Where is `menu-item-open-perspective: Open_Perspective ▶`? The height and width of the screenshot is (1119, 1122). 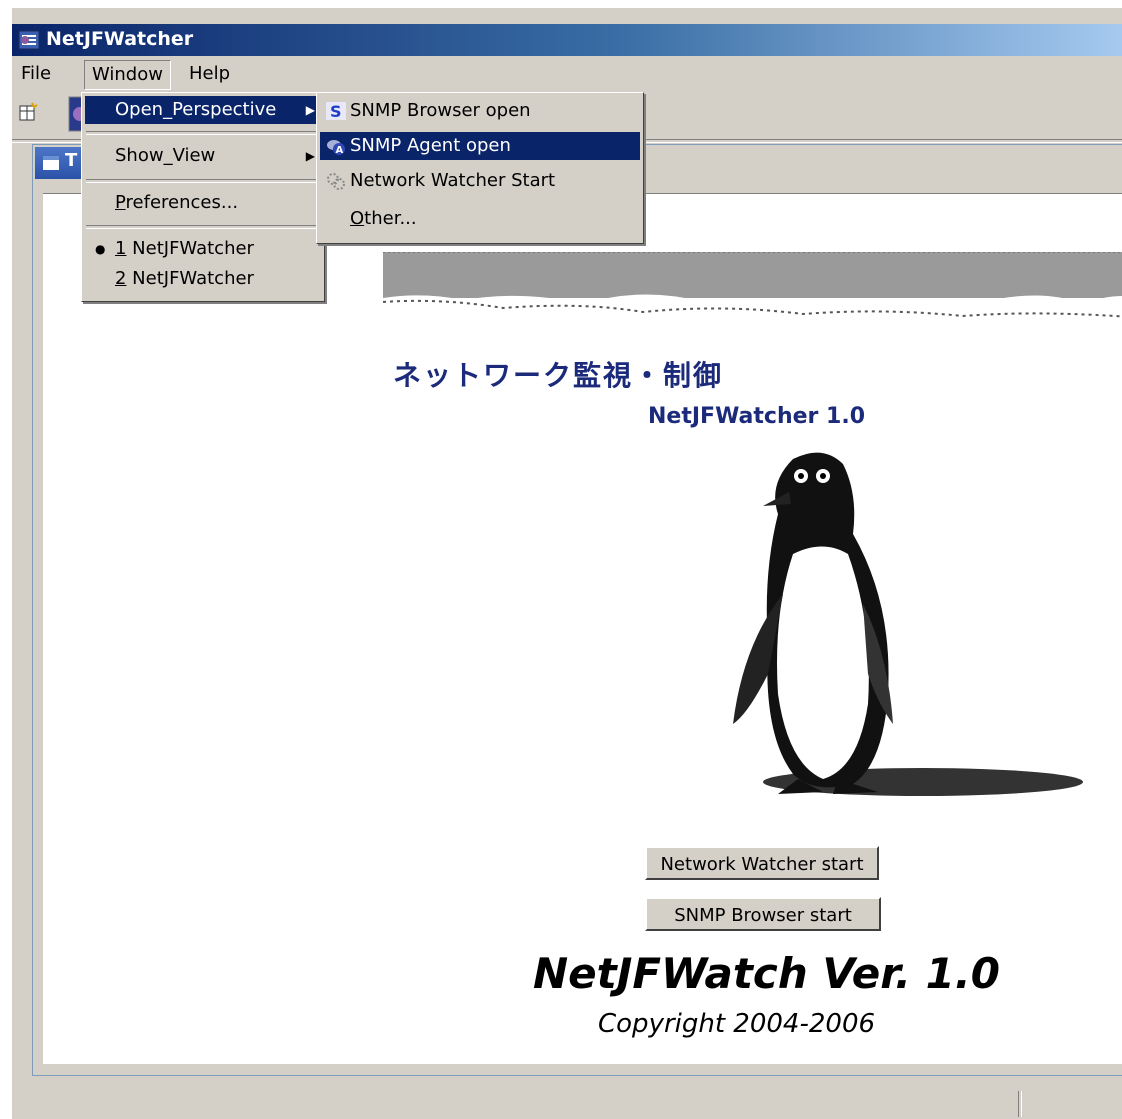
menu-item-open-perspective: Open_Perspective ▶ is located at coordinates (203, 110).